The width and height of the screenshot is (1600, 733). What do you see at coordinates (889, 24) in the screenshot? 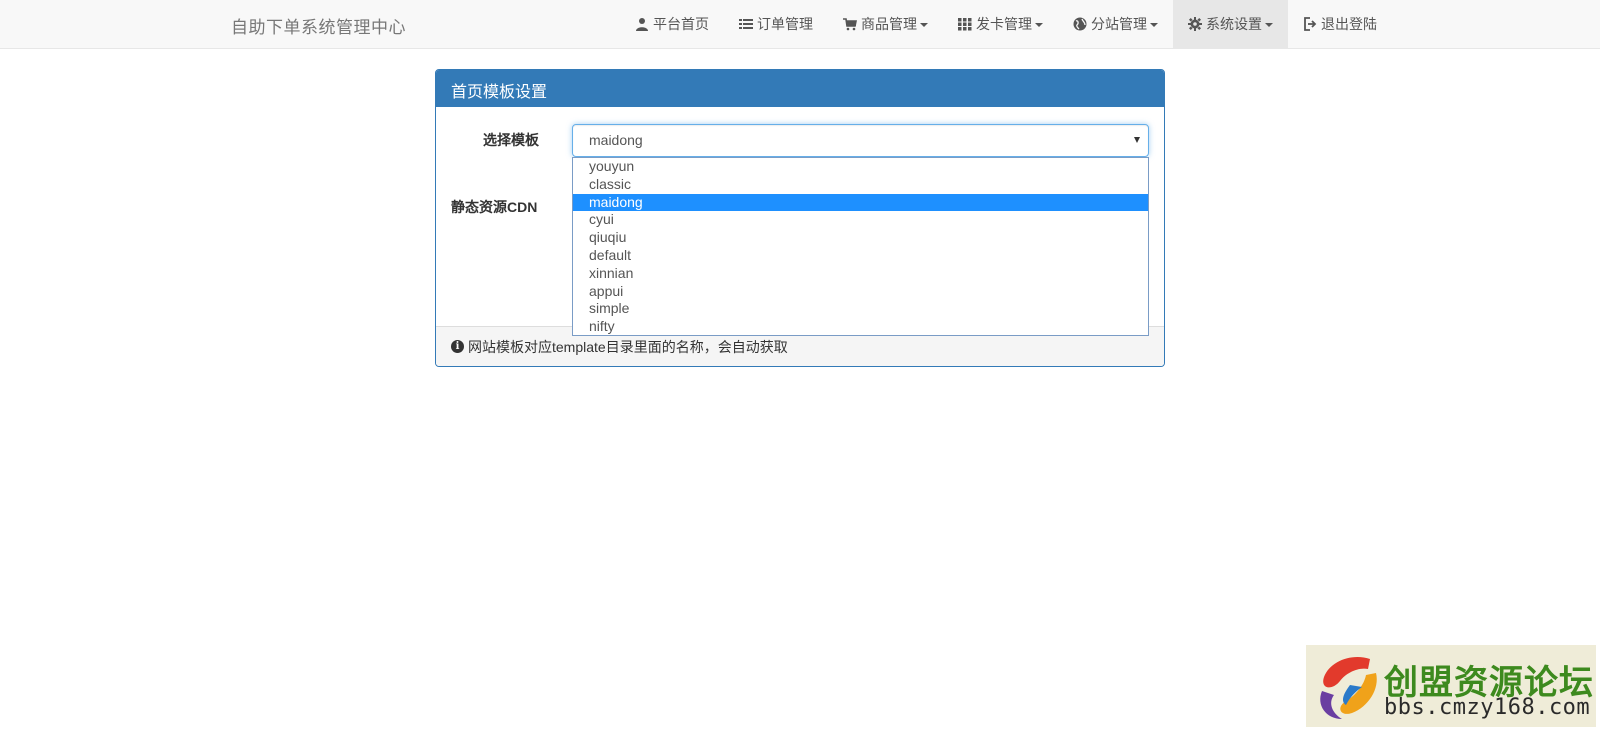
I see `nav-item-label: 商品管理` at bounding box center [889, 24].